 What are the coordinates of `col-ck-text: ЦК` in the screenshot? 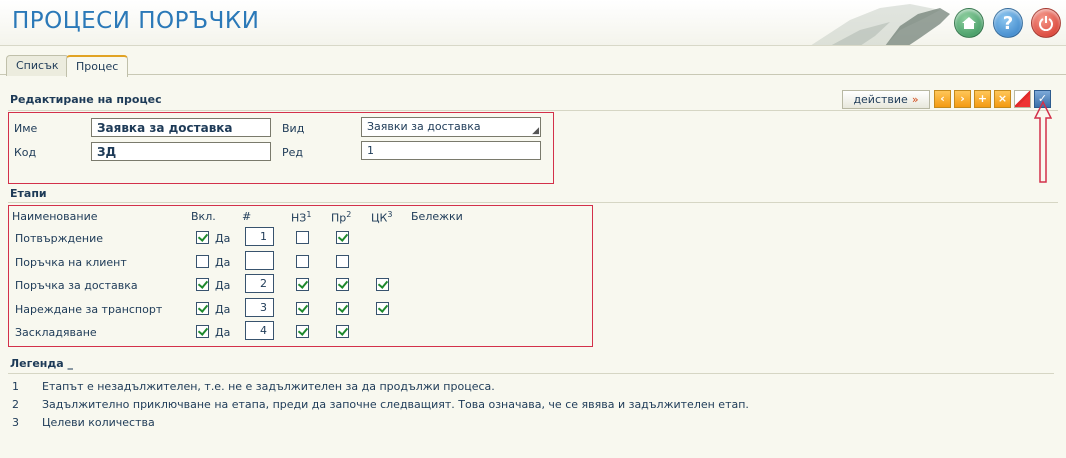 It's located at (379, 218).